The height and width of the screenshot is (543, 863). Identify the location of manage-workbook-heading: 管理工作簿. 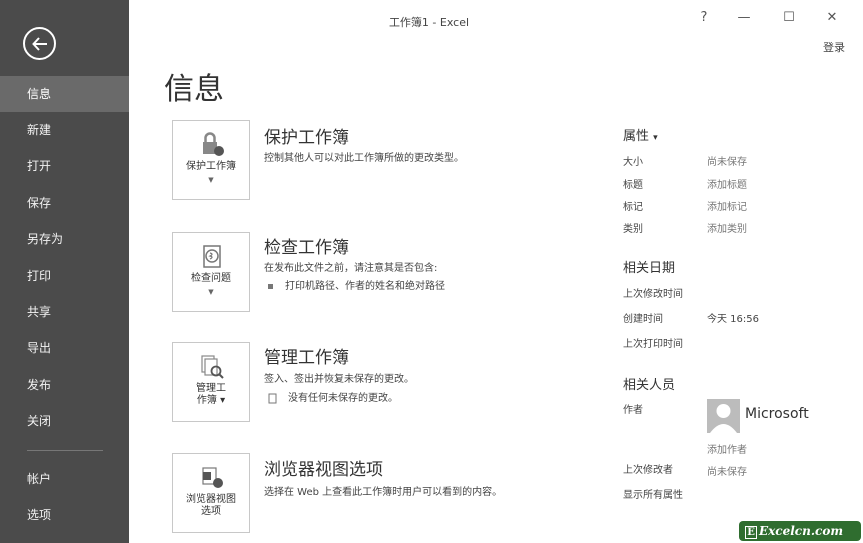
(306, 358).